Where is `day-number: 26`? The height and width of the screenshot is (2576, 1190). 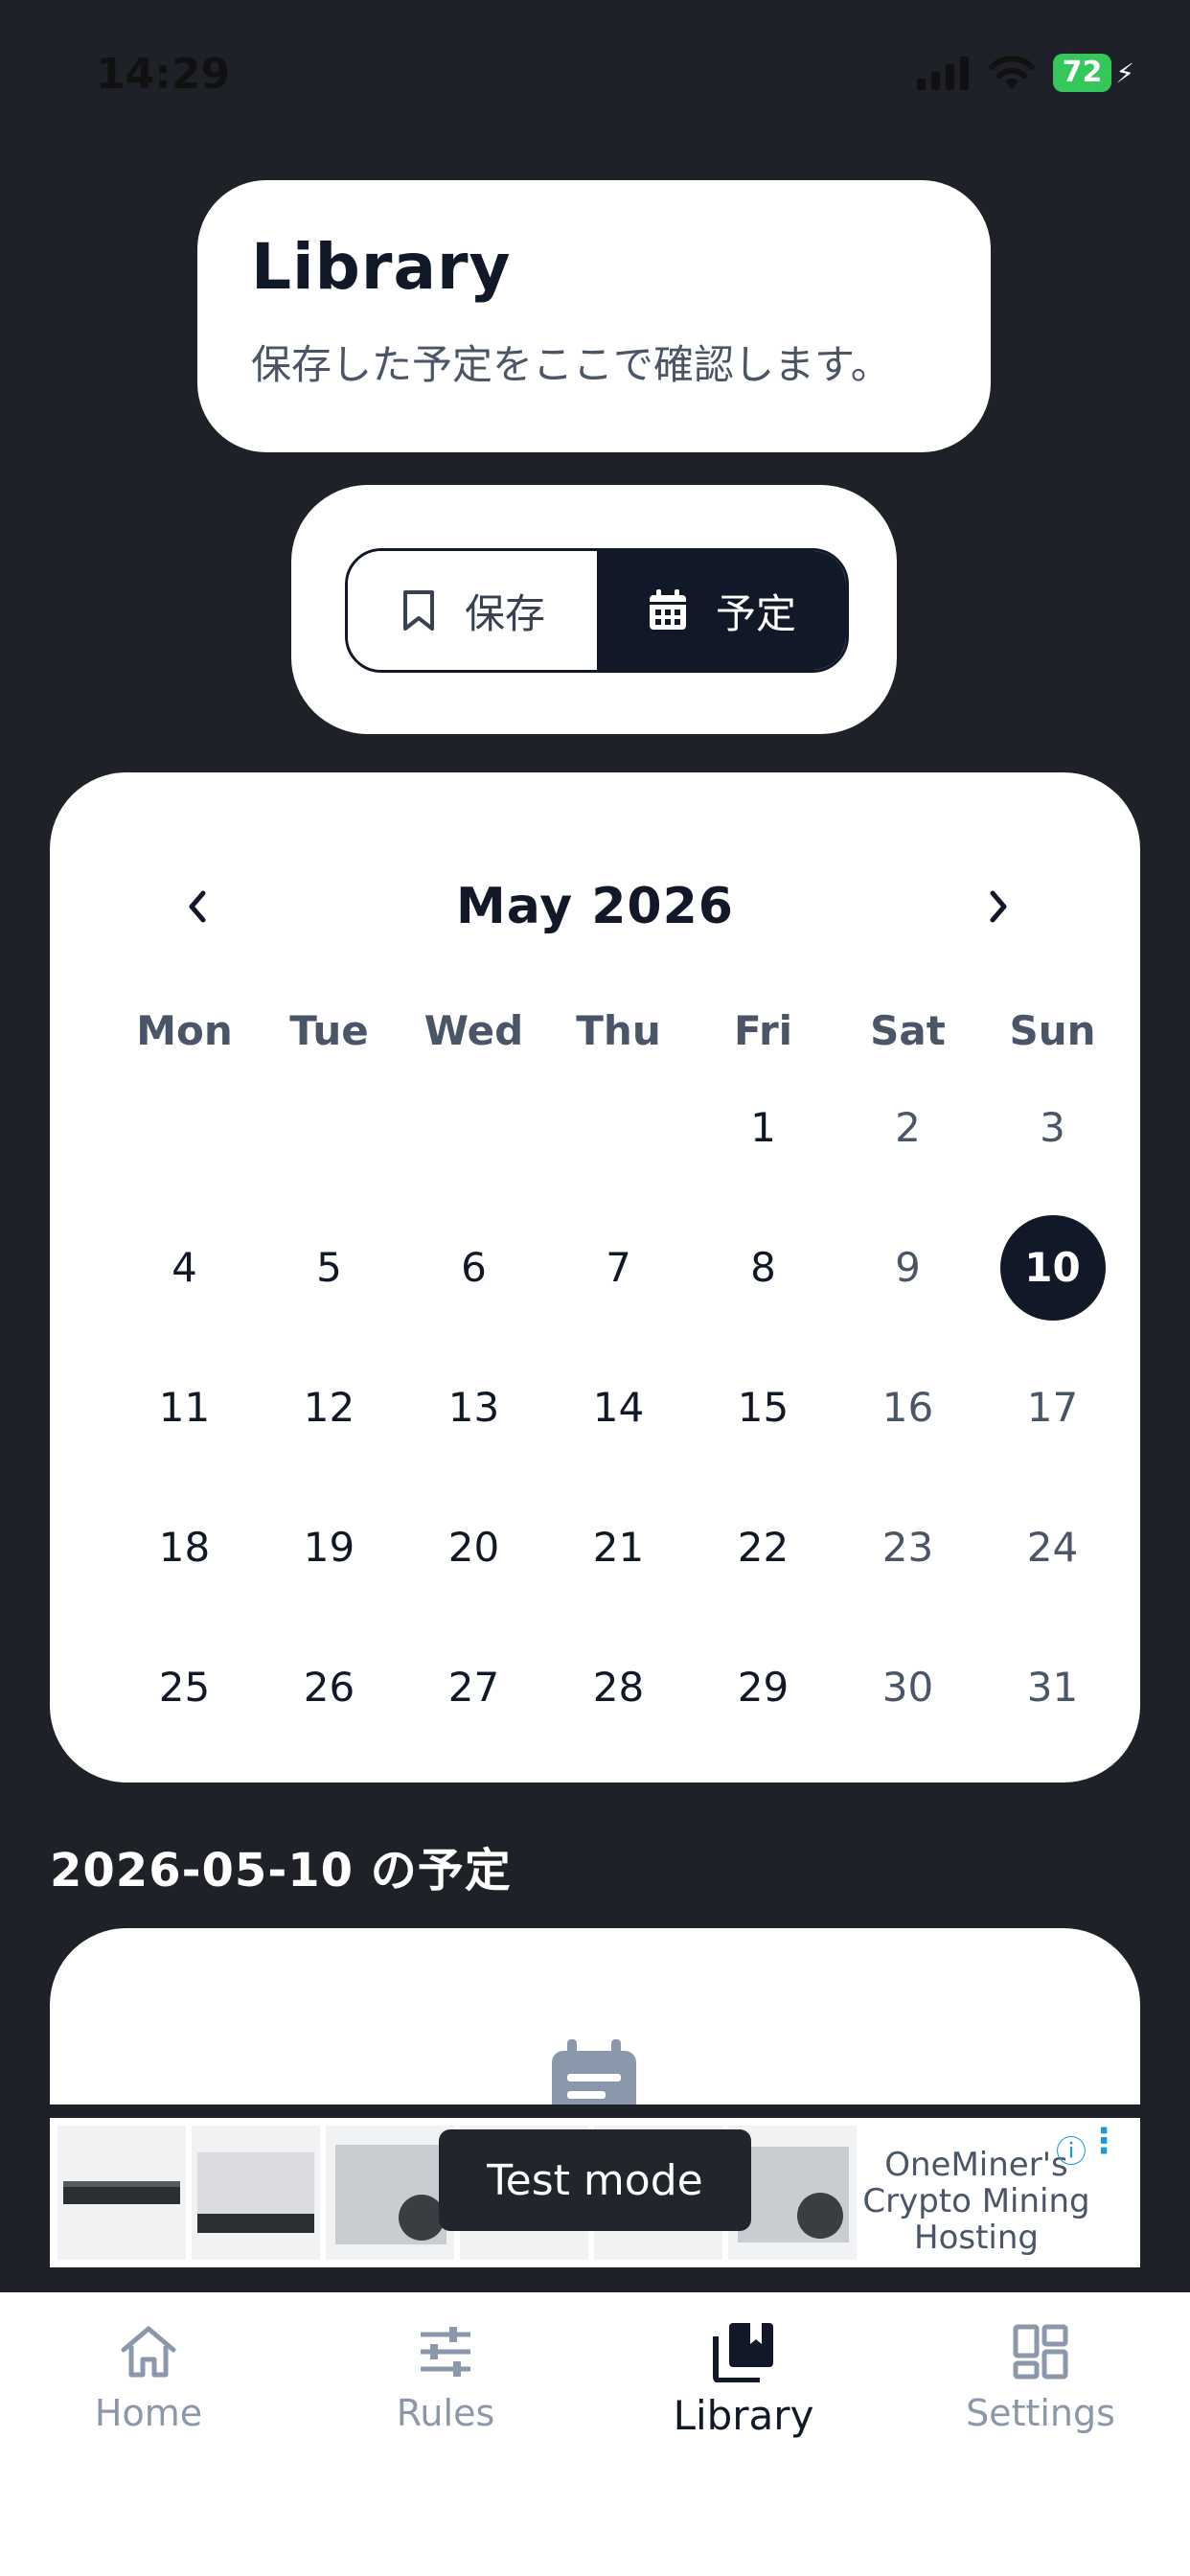 day-number: 26 is located at coordinates (329, 1687).